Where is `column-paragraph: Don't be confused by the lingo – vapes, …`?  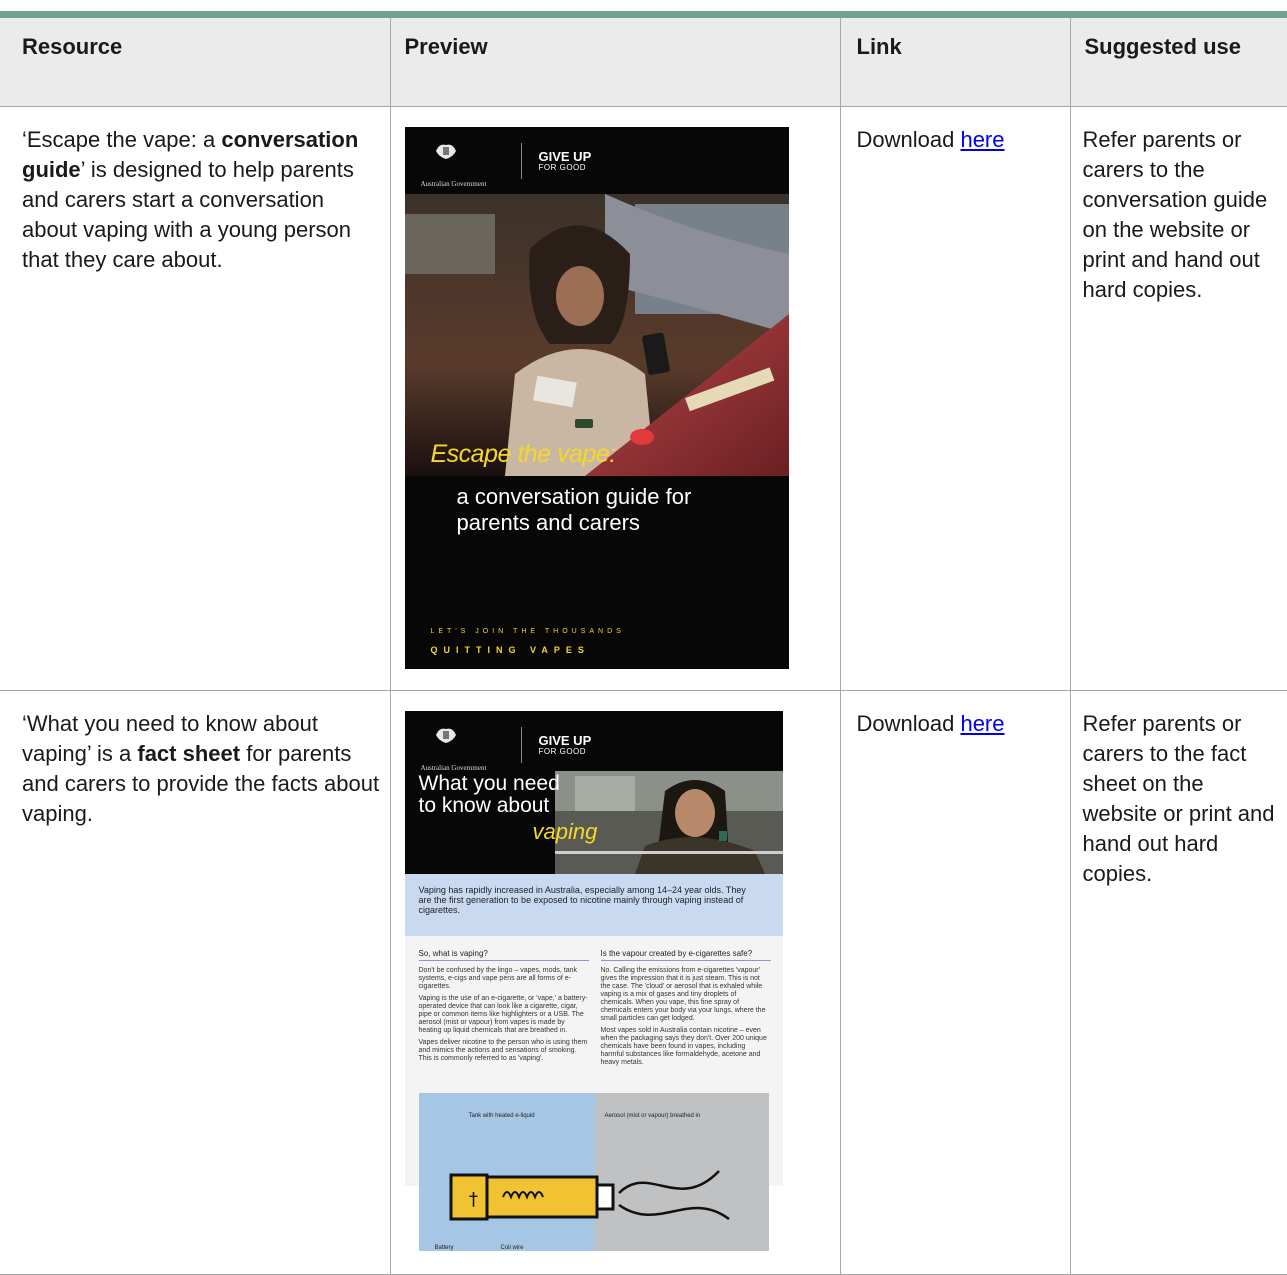
column-paragraph: Don't be confused by the lingo – vapes, … is located at coordinates (498, 978).